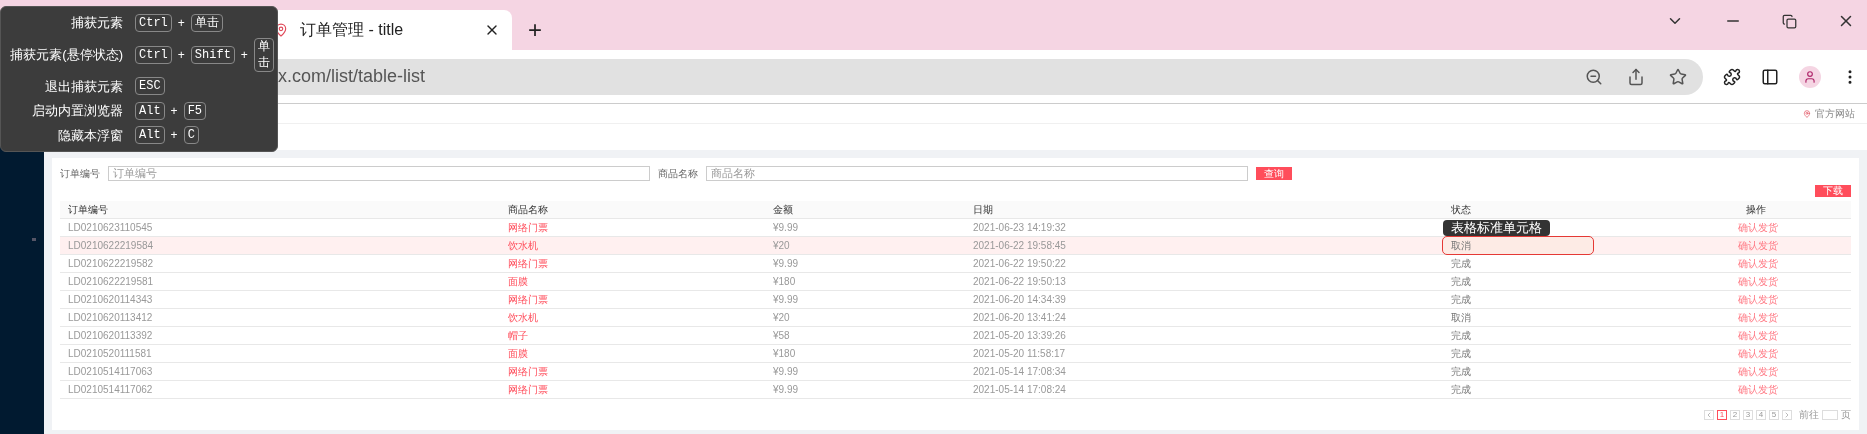 This screenshot has height=434, width=1867. What do you see at coordinates (1461, 318) in the screenshot?
I see `table-cell-text: 取消` at bounding box center [1461, 318].